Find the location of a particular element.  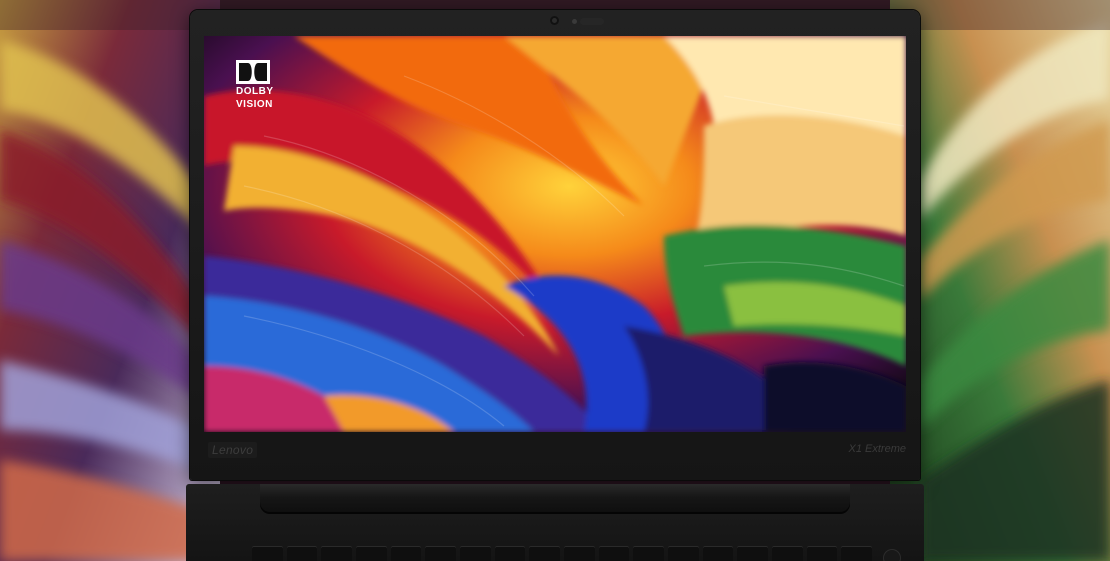

dolby-double-d-icon is located at coordinates (253, 72).